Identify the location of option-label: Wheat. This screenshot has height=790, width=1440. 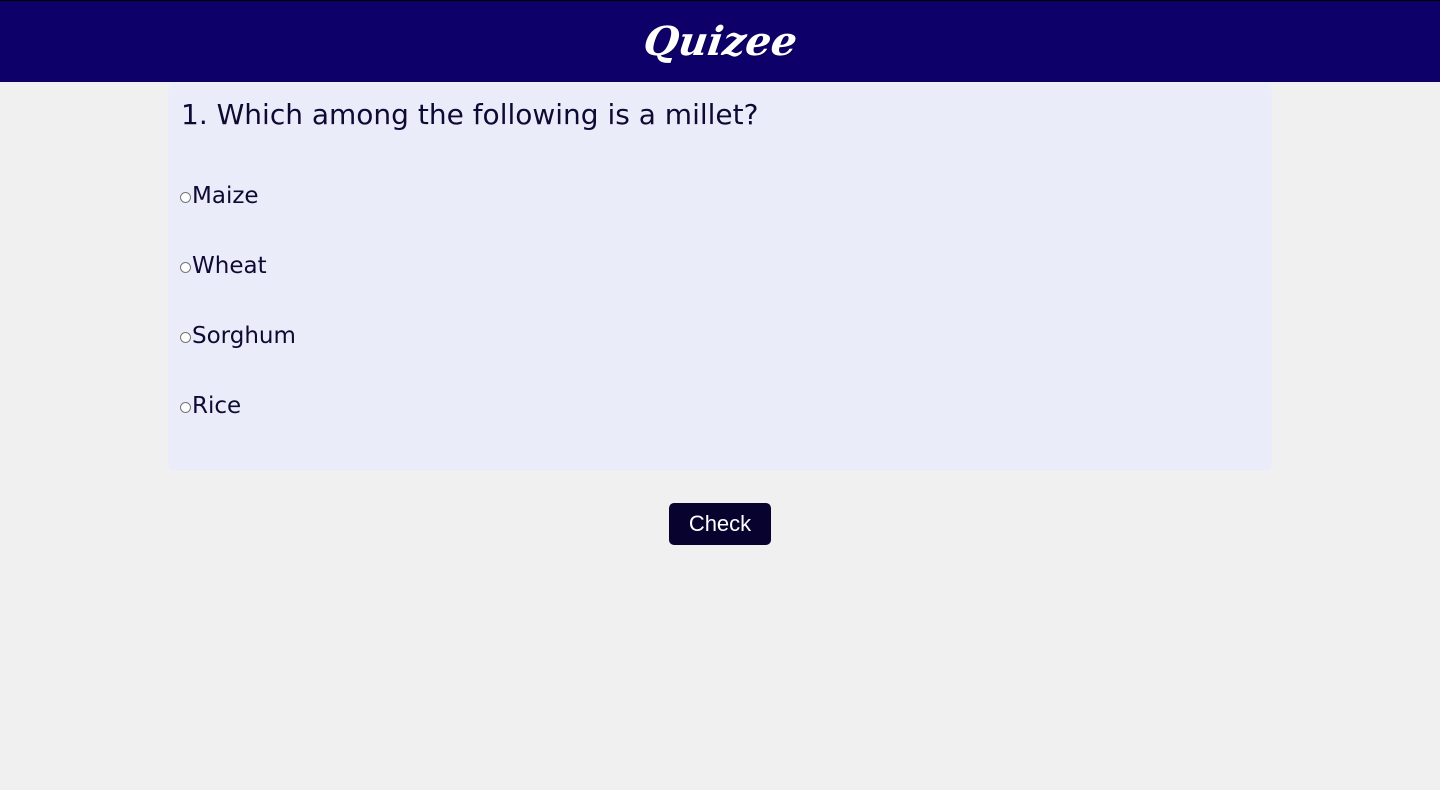
(229, 266).